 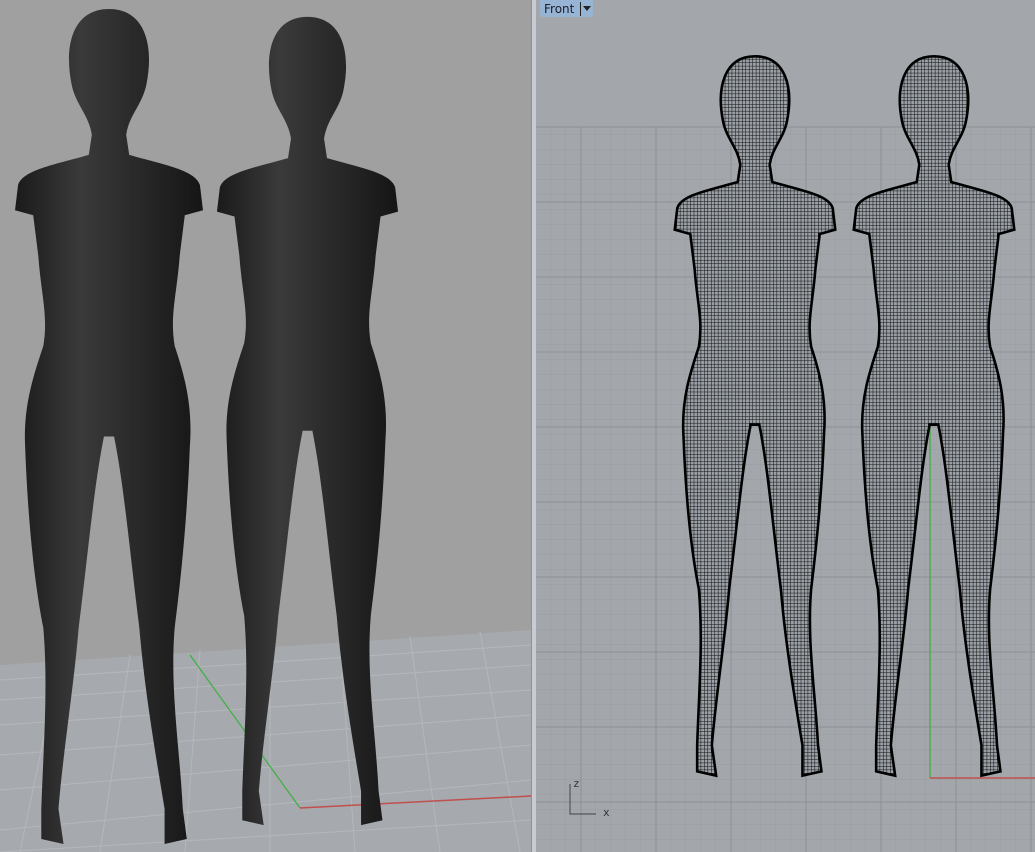 What do you see at coordinates (587, 8) in the screenshot?
I see `dropdown-arrow-icon` at bounding box center [587, 8].